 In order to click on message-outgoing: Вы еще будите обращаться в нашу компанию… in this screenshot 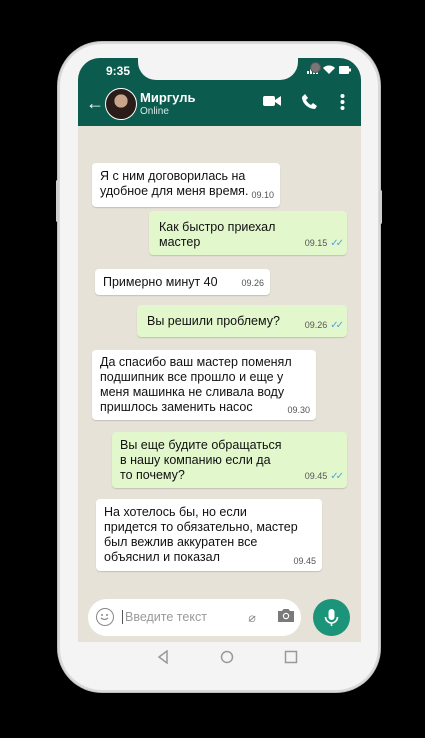, I will do `click(229, 460)`.